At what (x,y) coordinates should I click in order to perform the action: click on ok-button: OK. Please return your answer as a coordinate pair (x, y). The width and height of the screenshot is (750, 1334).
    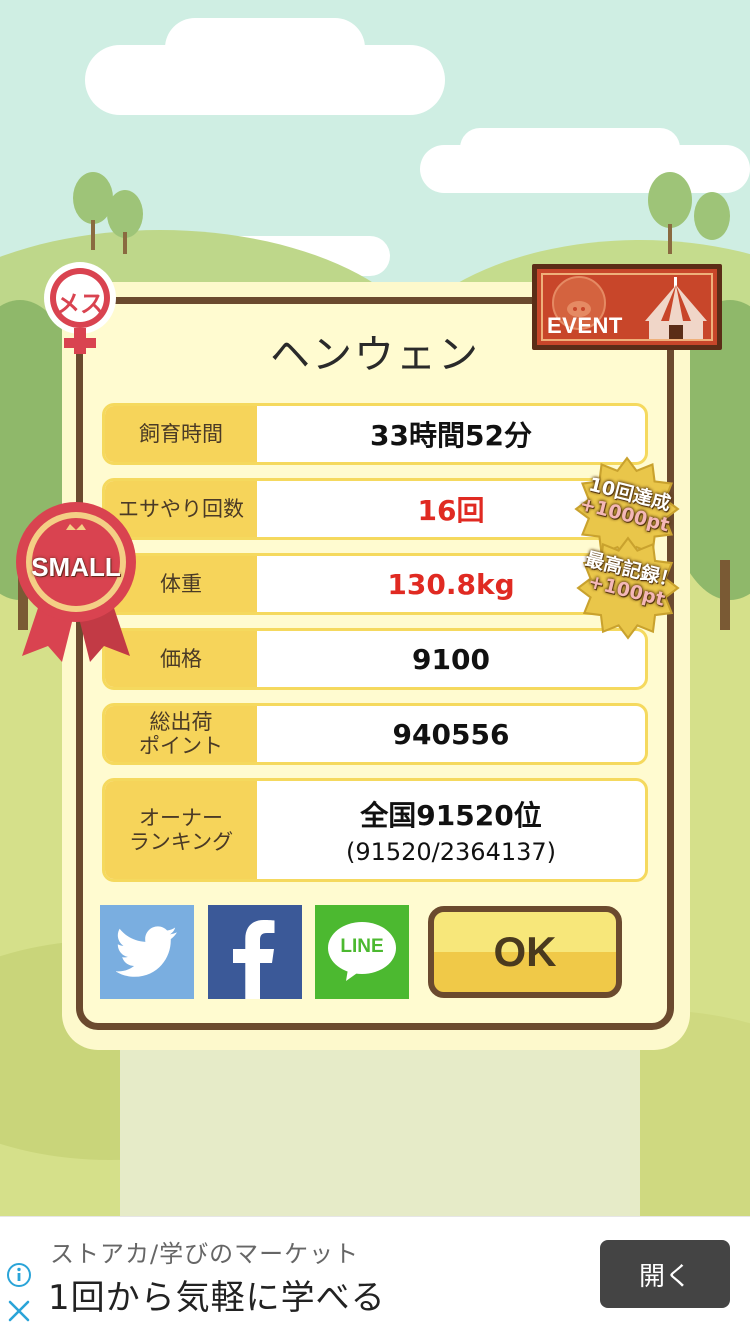
    Looking at the image, I should click on (525, 952).